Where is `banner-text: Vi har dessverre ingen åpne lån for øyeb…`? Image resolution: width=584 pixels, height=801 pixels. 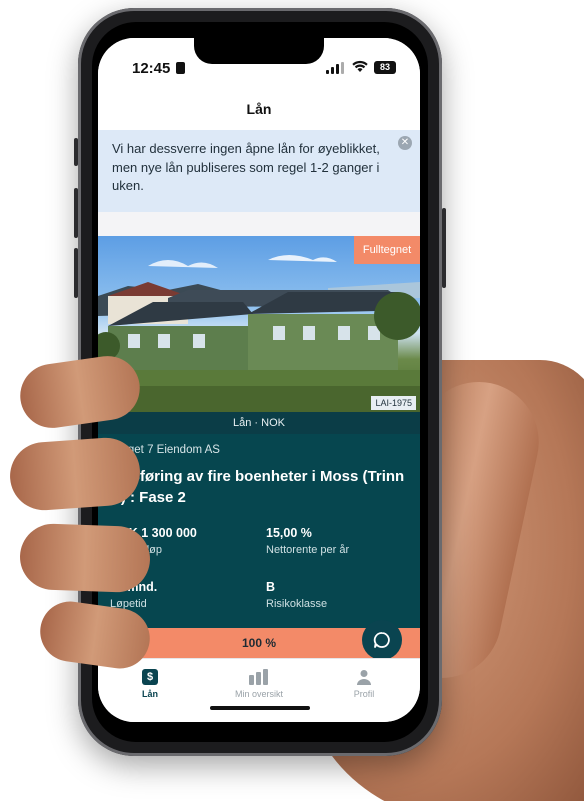 banner-text: Vi har dessverre ingen åpne lån for øyeb… is located at coordinates (246, 167).